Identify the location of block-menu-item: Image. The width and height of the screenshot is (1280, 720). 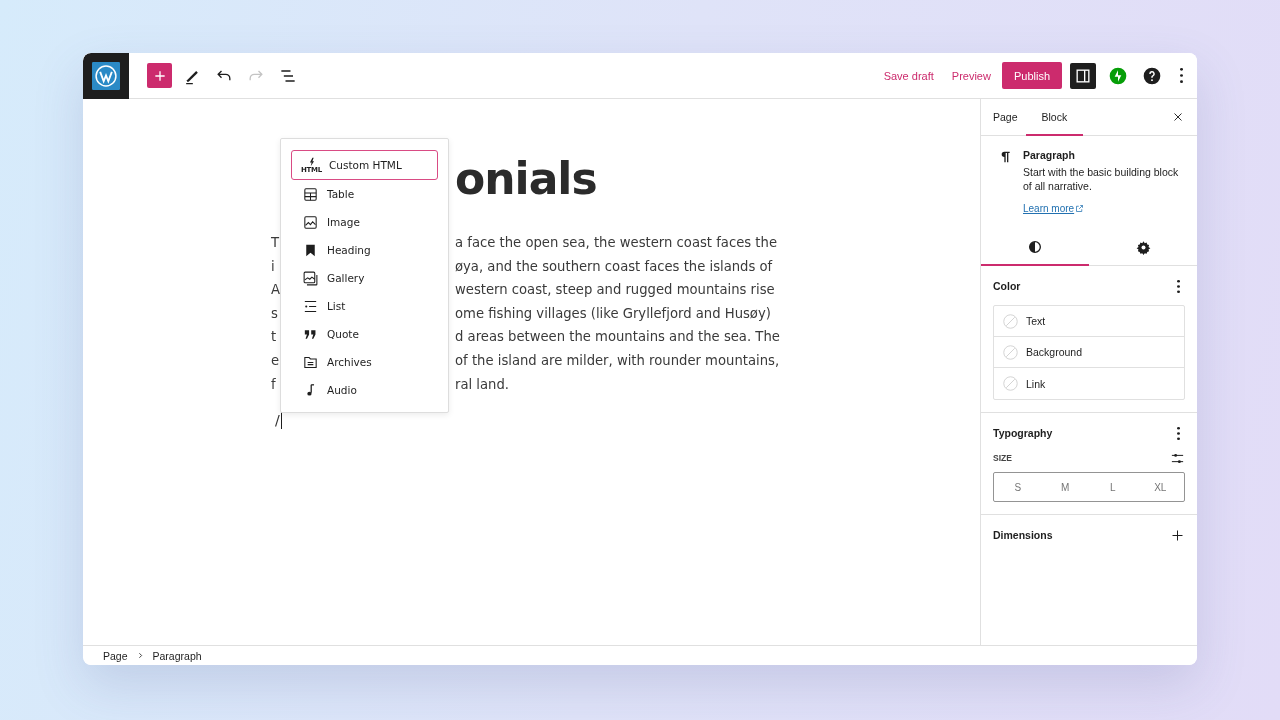
(364, 222).